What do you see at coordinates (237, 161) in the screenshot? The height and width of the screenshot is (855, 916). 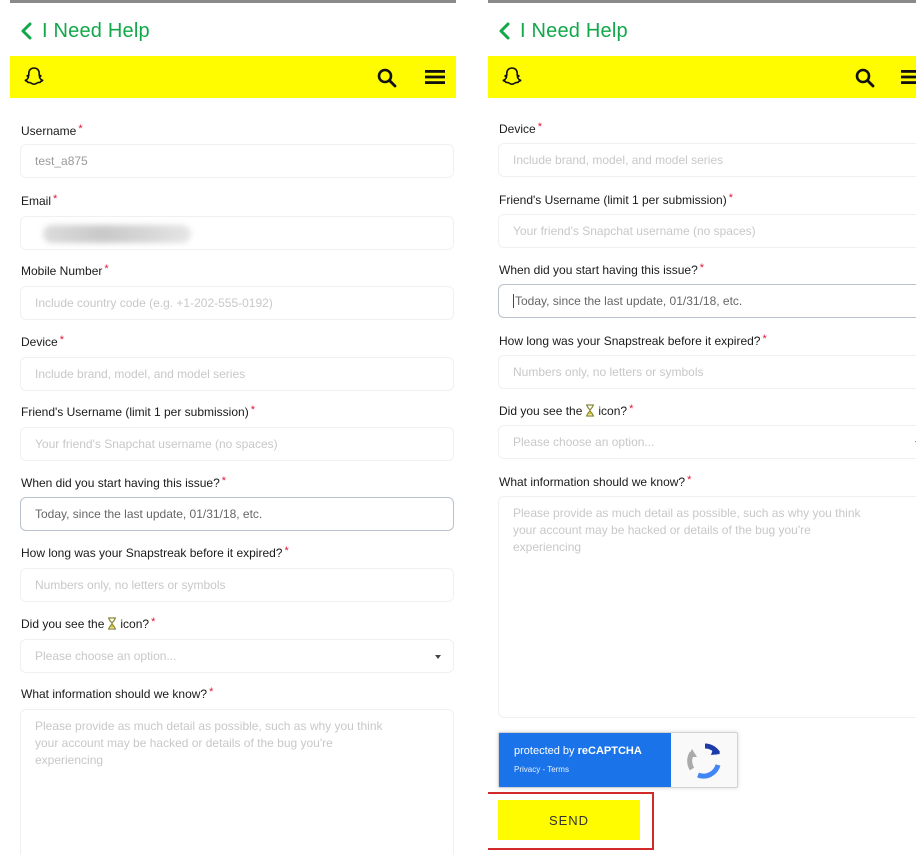 I see `username-field: test_a875` at bounding box center [237, 161].